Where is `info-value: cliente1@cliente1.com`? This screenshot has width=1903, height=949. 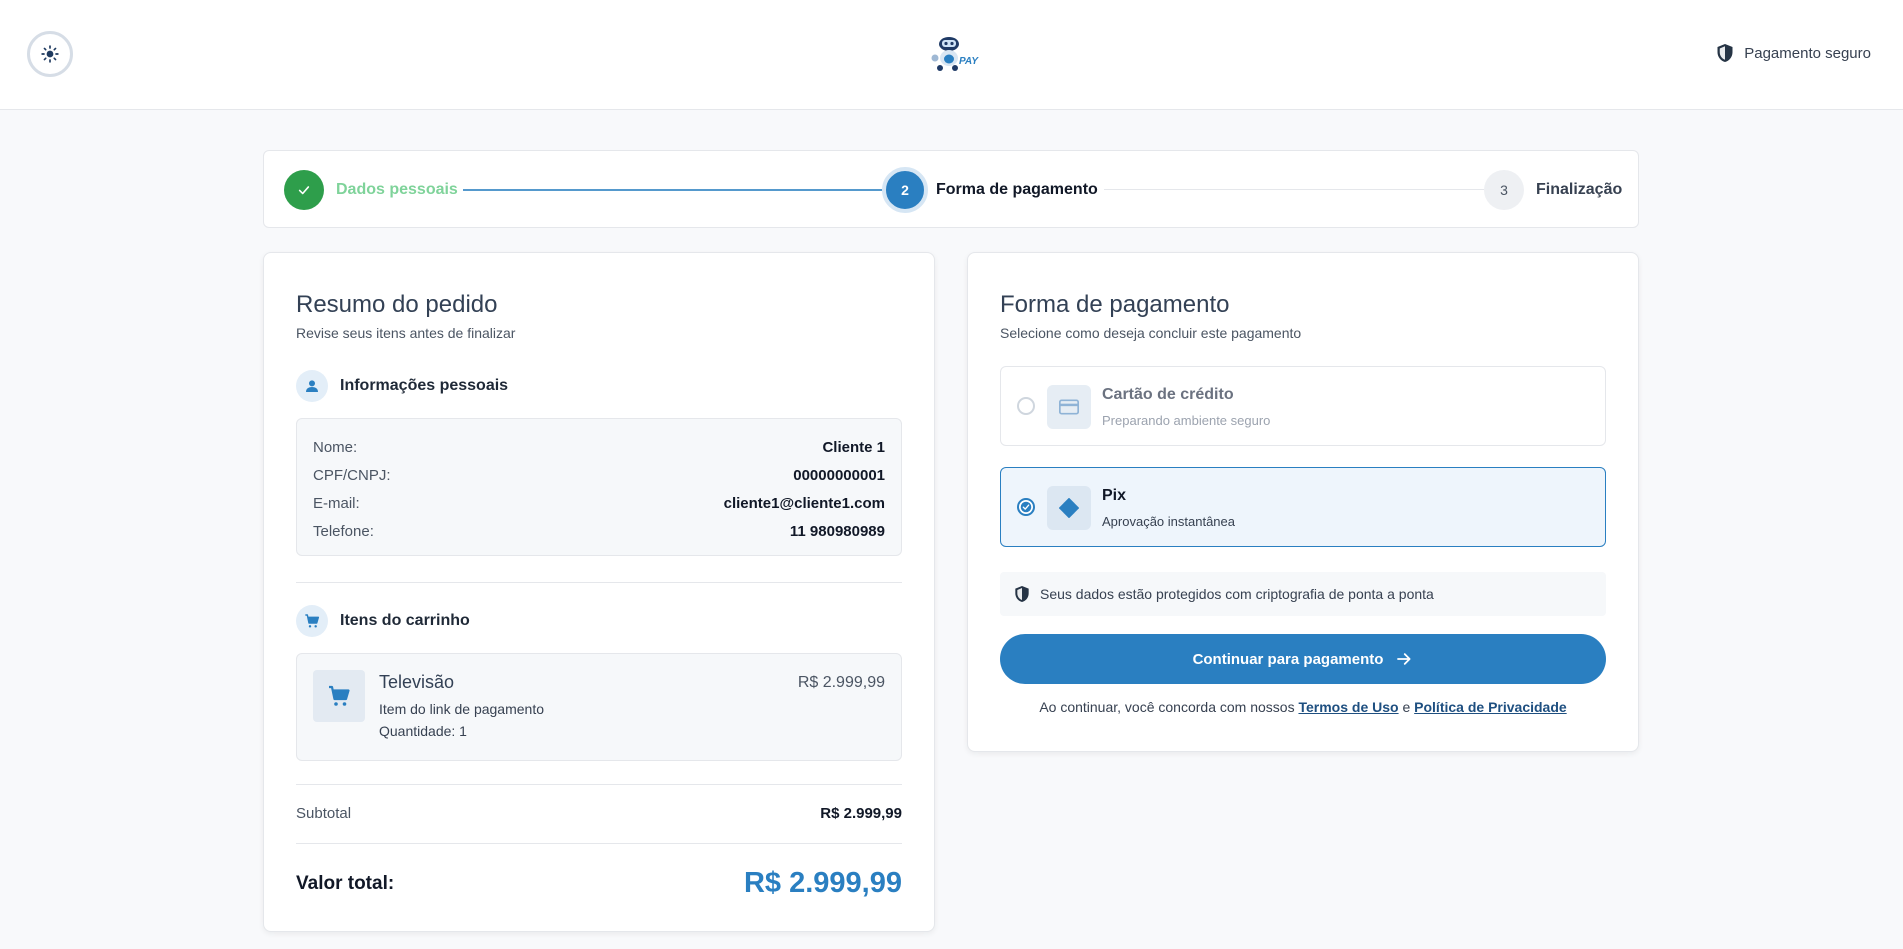
info-value: cliente1@cliente1.com is located at coordinates (804, 503).